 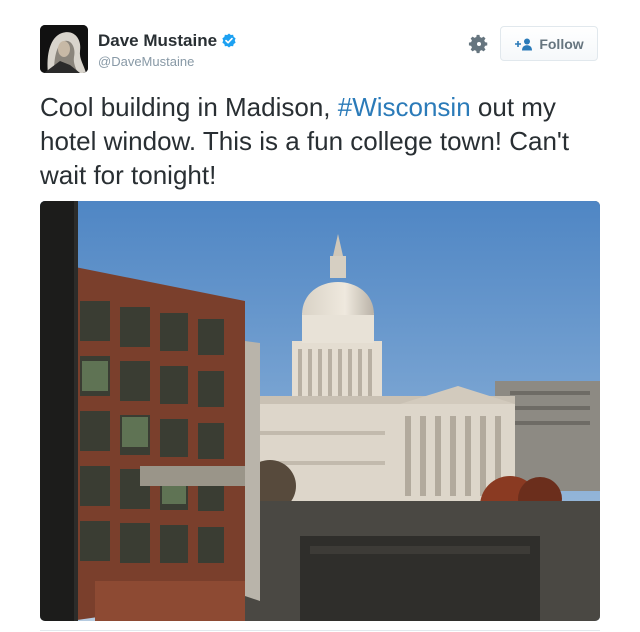 What do you see at coordinates (404, 107) in the screenshot?
I see `hashtag-link: #Wisconsin` at bounding box center [404, 107].